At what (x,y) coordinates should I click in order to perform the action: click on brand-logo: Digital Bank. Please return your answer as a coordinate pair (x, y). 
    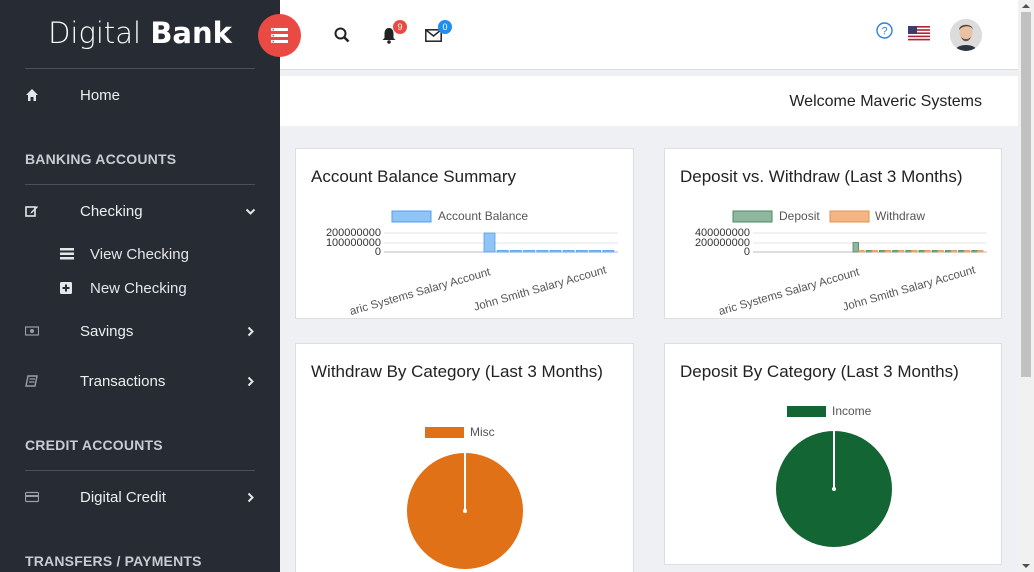
    Looking at the image, I should click on (140, 33).